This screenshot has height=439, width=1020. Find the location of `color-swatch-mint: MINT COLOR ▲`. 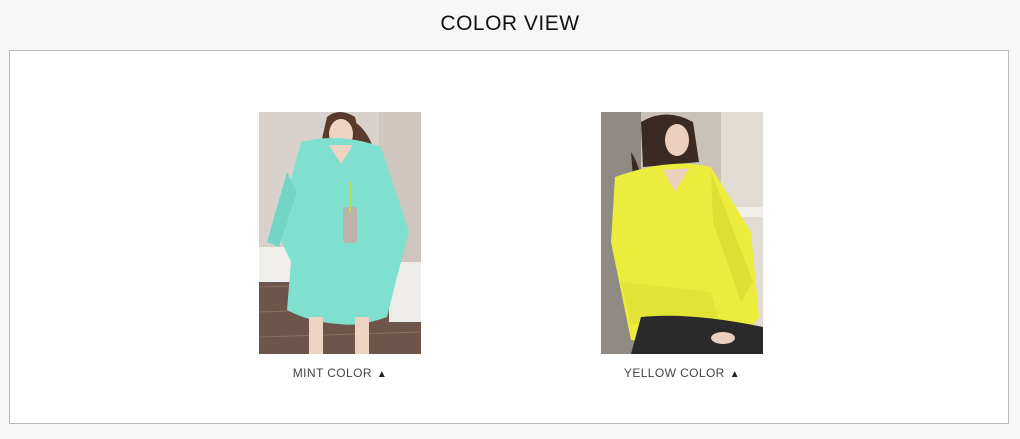

color-swatch-mint: MINT COLOR ▲ is located at coordinates (340, 246).